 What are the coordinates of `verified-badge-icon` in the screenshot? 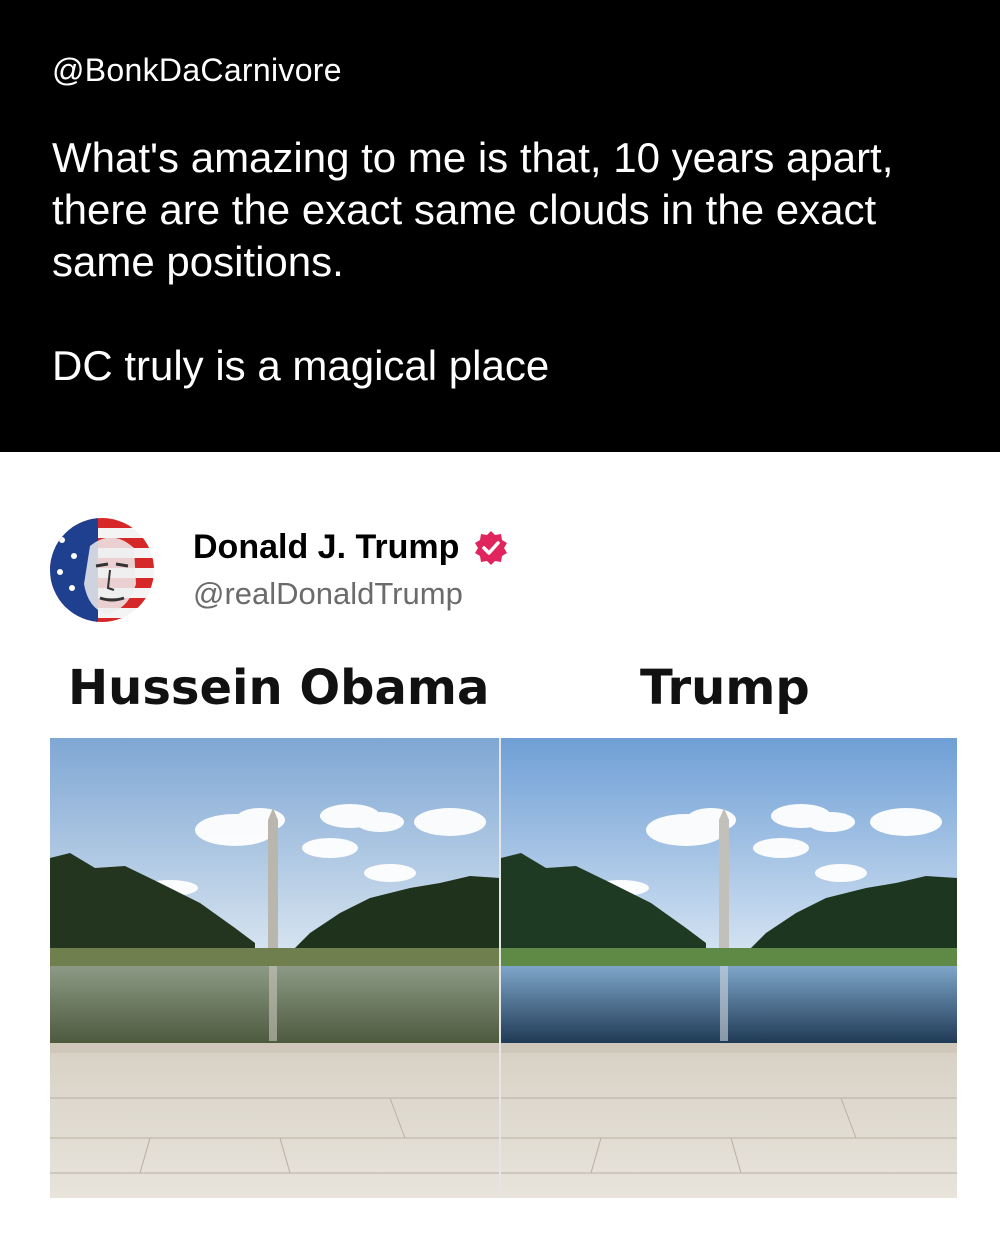 It's located at (491, 547).